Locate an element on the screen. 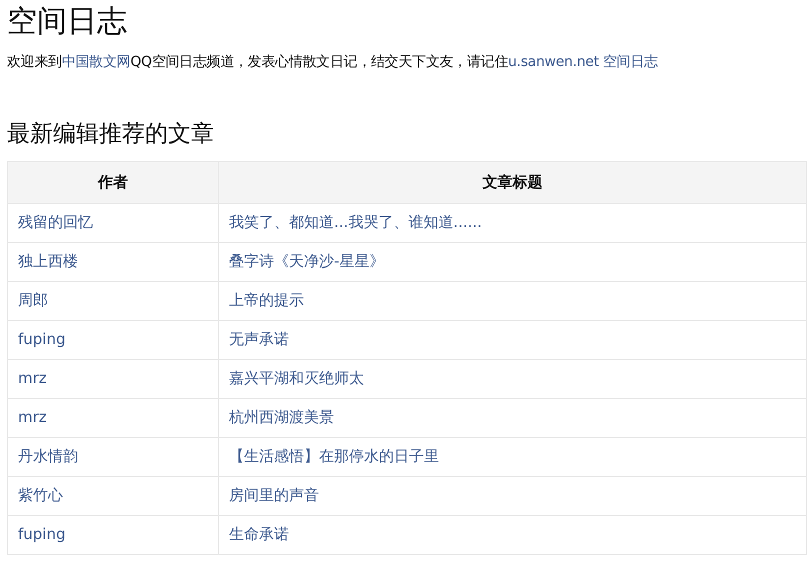 This screenshot has width=810, height=568. author-link: 残留的回忆 is located at coordinates (55, 222).